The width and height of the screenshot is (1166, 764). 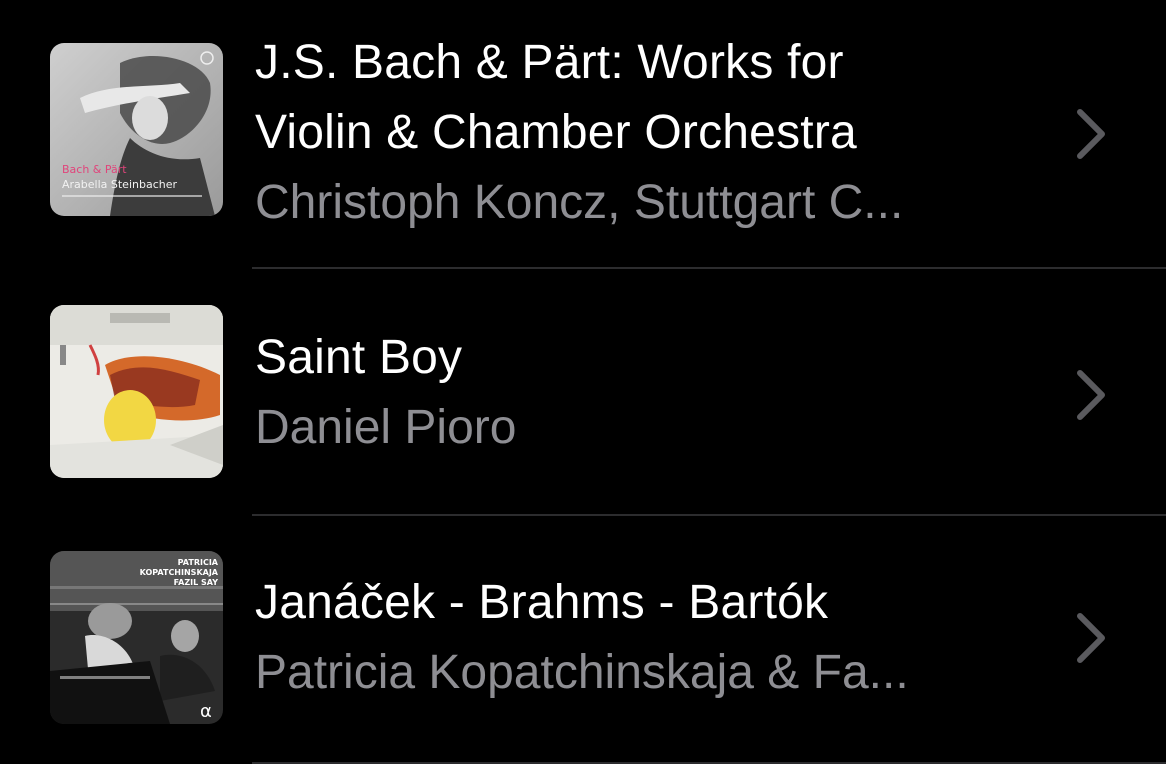 What do you see at coordinates (119, 184) in the screenshot?
I see `cover-text-artist: Arabella Steinbacher` at bounding box center [119, 184].